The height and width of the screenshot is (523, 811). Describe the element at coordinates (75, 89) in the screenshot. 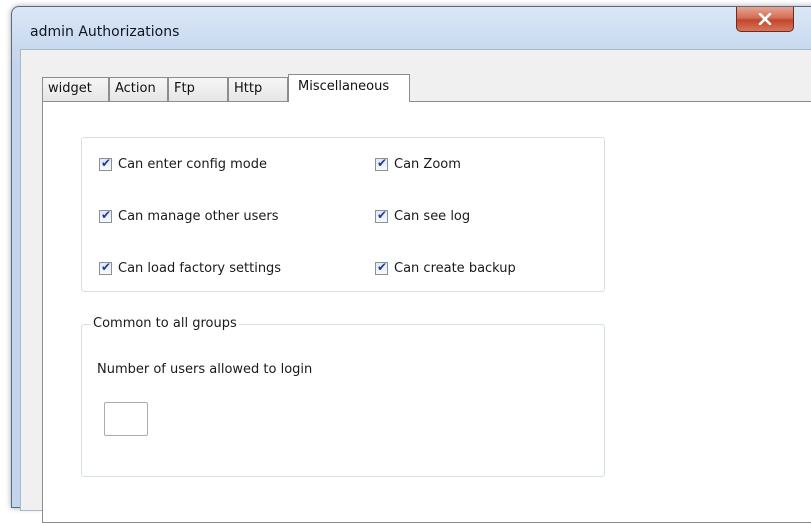

I see `tab-widget: widget` at that location.